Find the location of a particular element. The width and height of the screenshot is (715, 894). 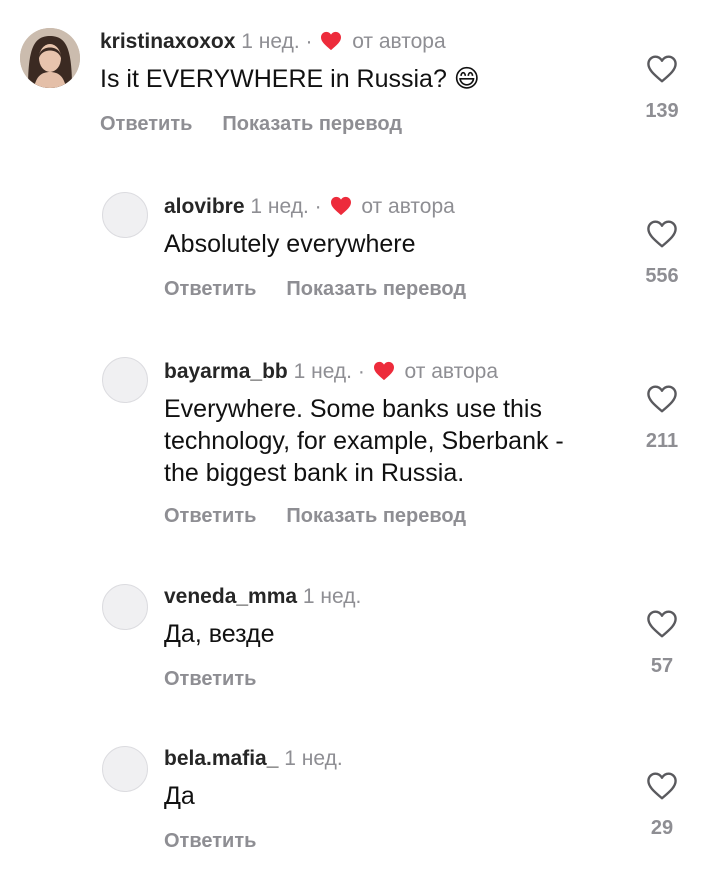

like-column: 211 is located at coordinates (662, 418).